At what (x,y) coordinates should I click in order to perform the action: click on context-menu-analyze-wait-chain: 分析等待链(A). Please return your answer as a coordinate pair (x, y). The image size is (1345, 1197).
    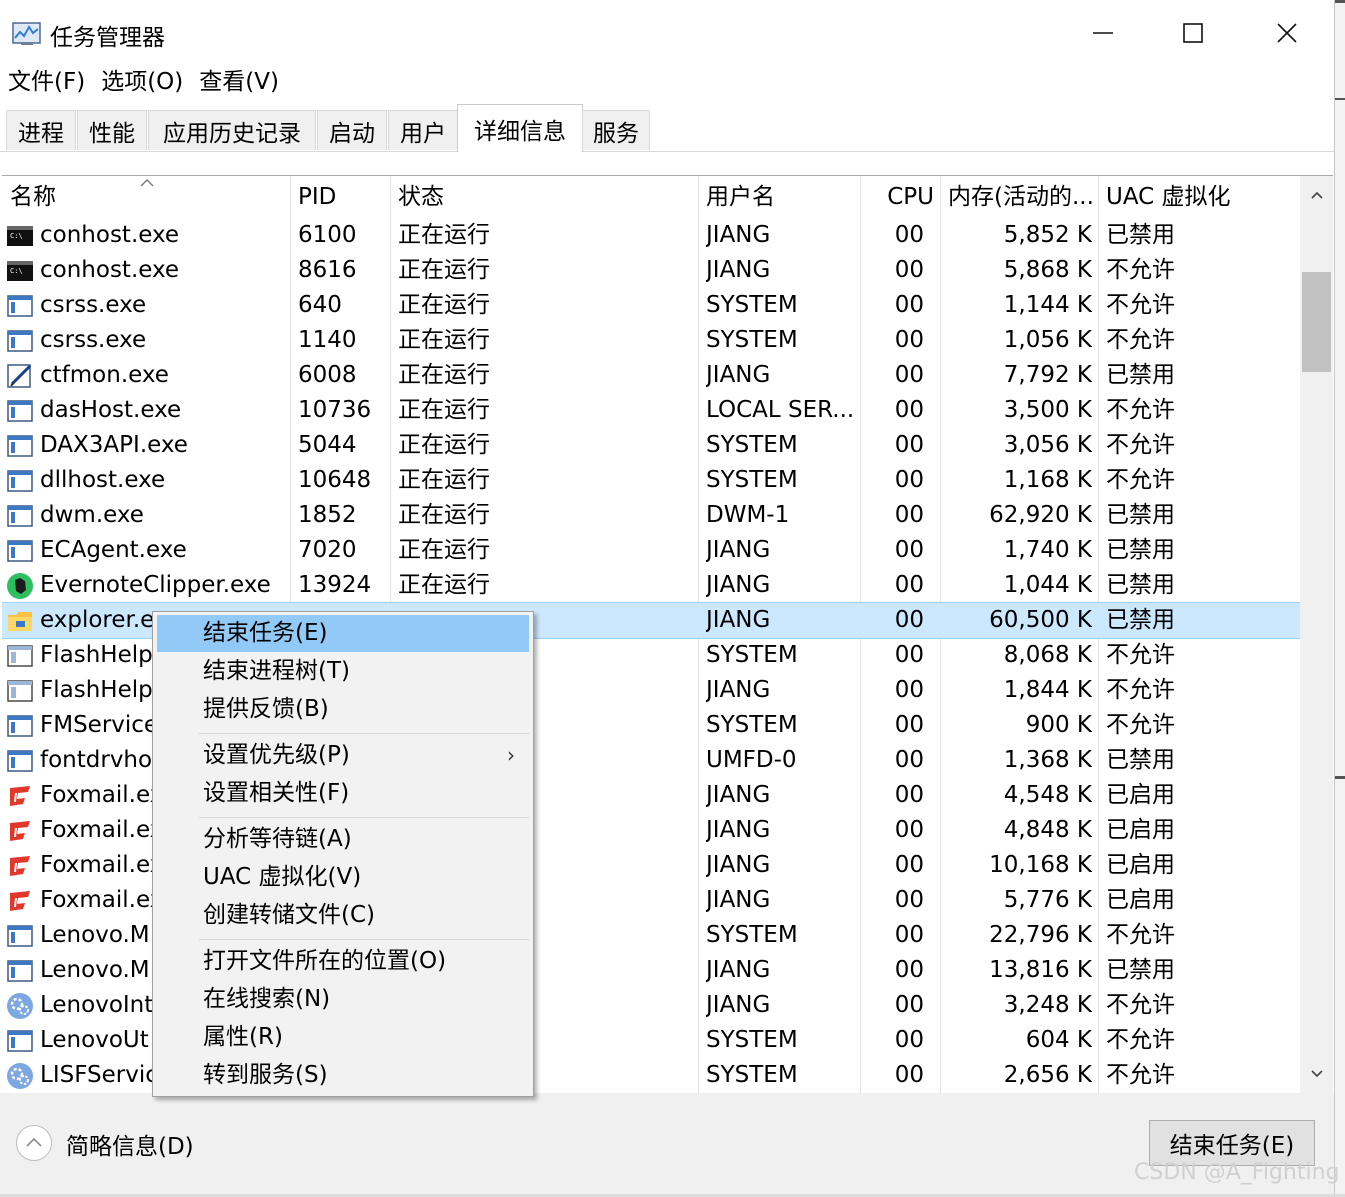
    Looking at the image, I should click on (343, 839).